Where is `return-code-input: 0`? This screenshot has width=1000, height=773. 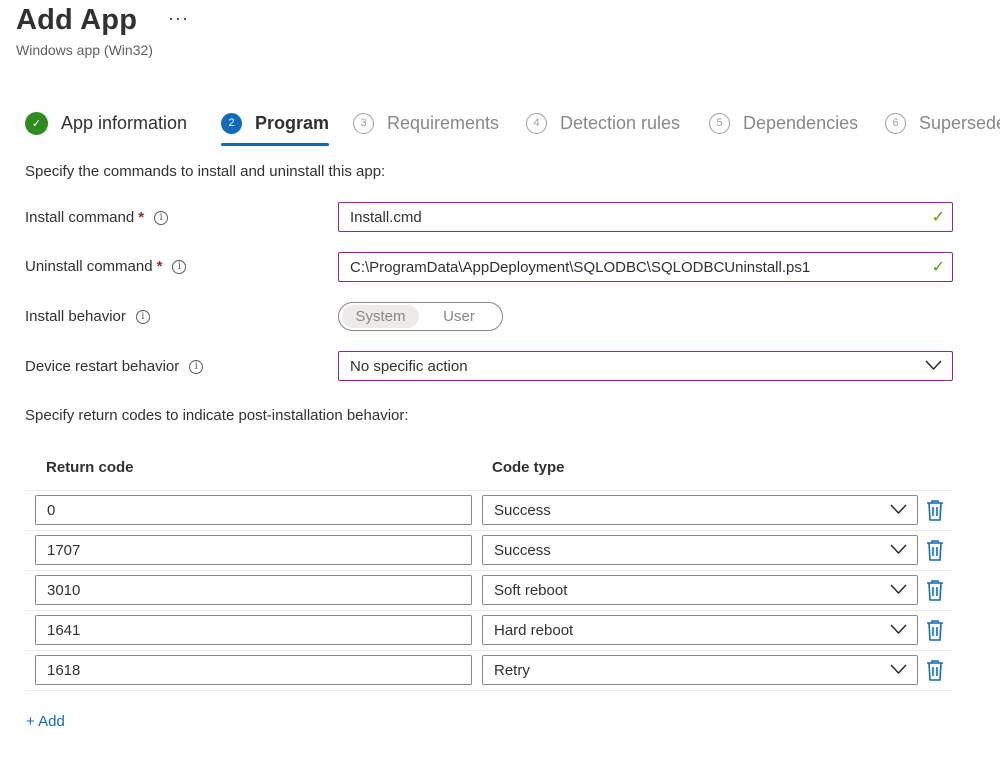
return-code-input: 0 is located at coordinates (253, 510).